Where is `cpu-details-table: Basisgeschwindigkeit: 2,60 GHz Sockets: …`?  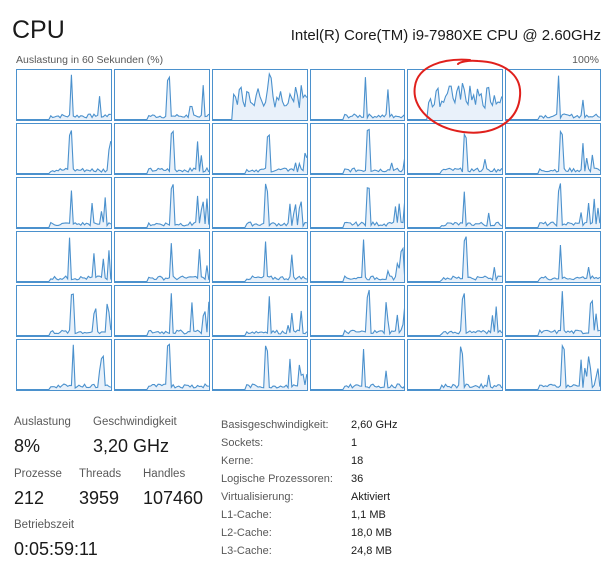 cpu-details-table: Basisgeschwindigkeit: 2,60 GHz Sockets: … is located at coordinates (351, 488).